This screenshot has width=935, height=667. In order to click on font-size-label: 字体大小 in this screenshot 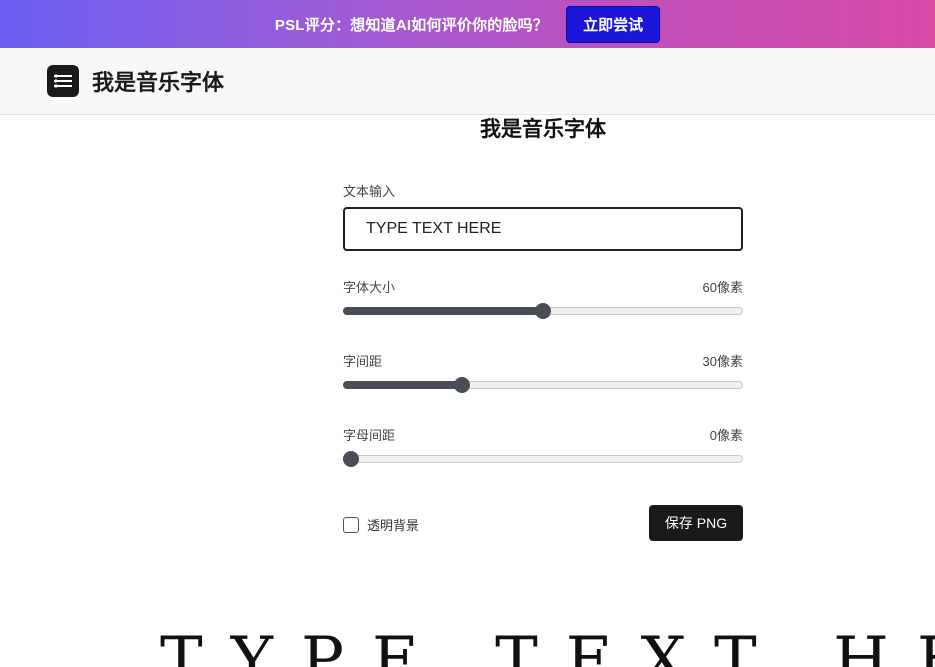, I will do `click(369, 287)`.